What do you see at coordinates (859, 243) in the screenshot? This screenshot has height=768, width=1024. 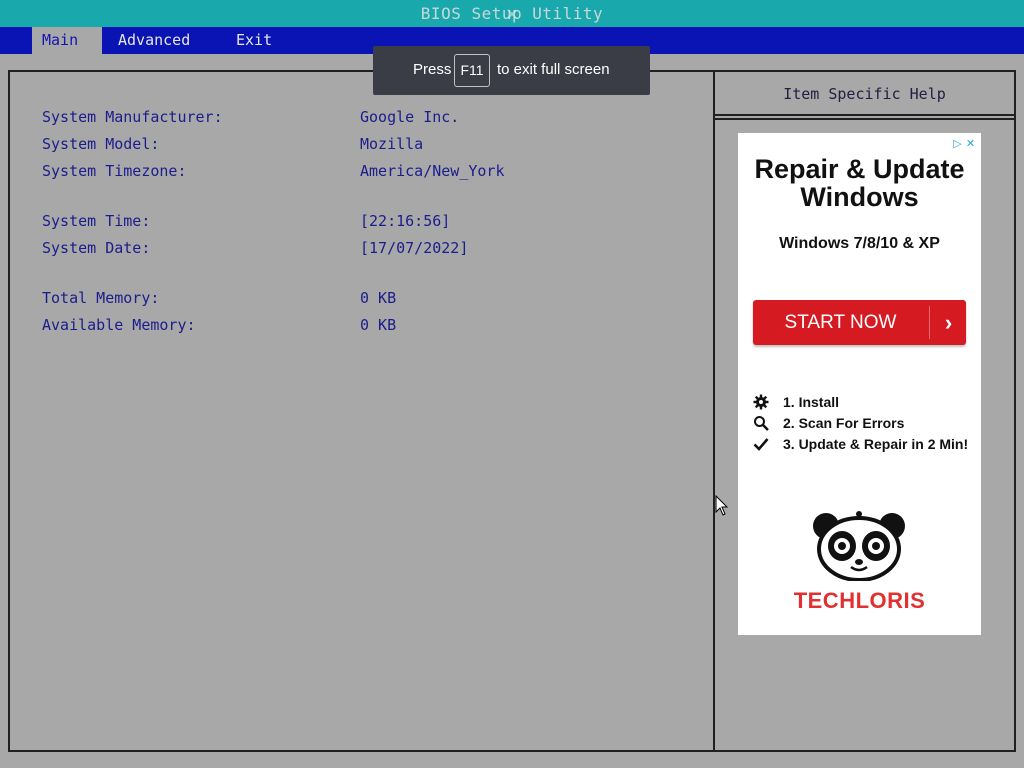 I see `ad-subheadline: Windows 7/8/10 & XP` at bounding box center [859, 243].